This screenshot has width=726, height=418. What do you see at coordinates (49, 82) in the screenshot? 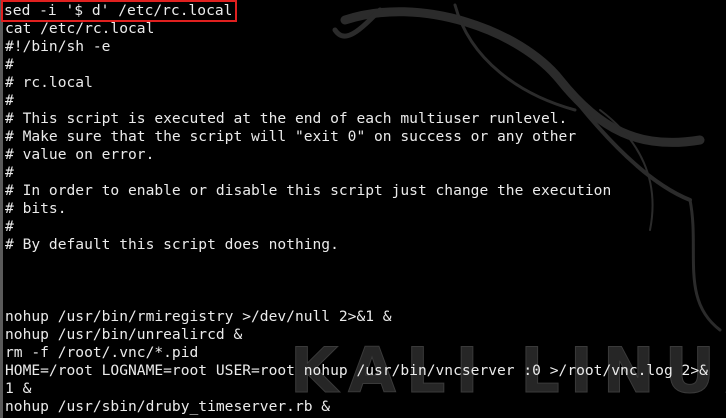
I see `terminal-line: # rc.local` at bounding box center [49, 82].